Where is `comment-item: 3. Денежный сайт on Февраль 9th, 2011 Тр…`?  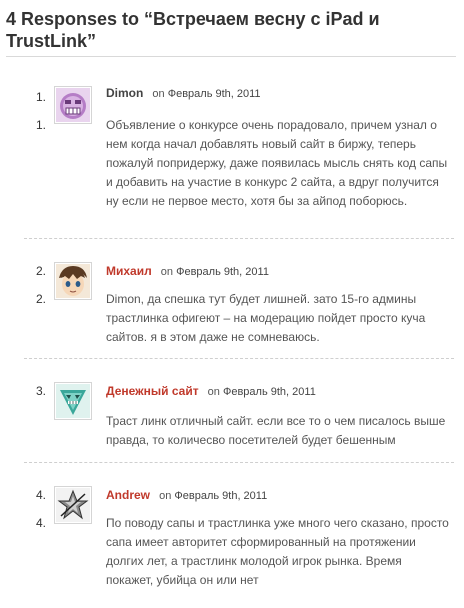 comment-item: 3. Денежный сайт on Февраль 9th, 2011 Тр… is located at coordinates (239, 419).